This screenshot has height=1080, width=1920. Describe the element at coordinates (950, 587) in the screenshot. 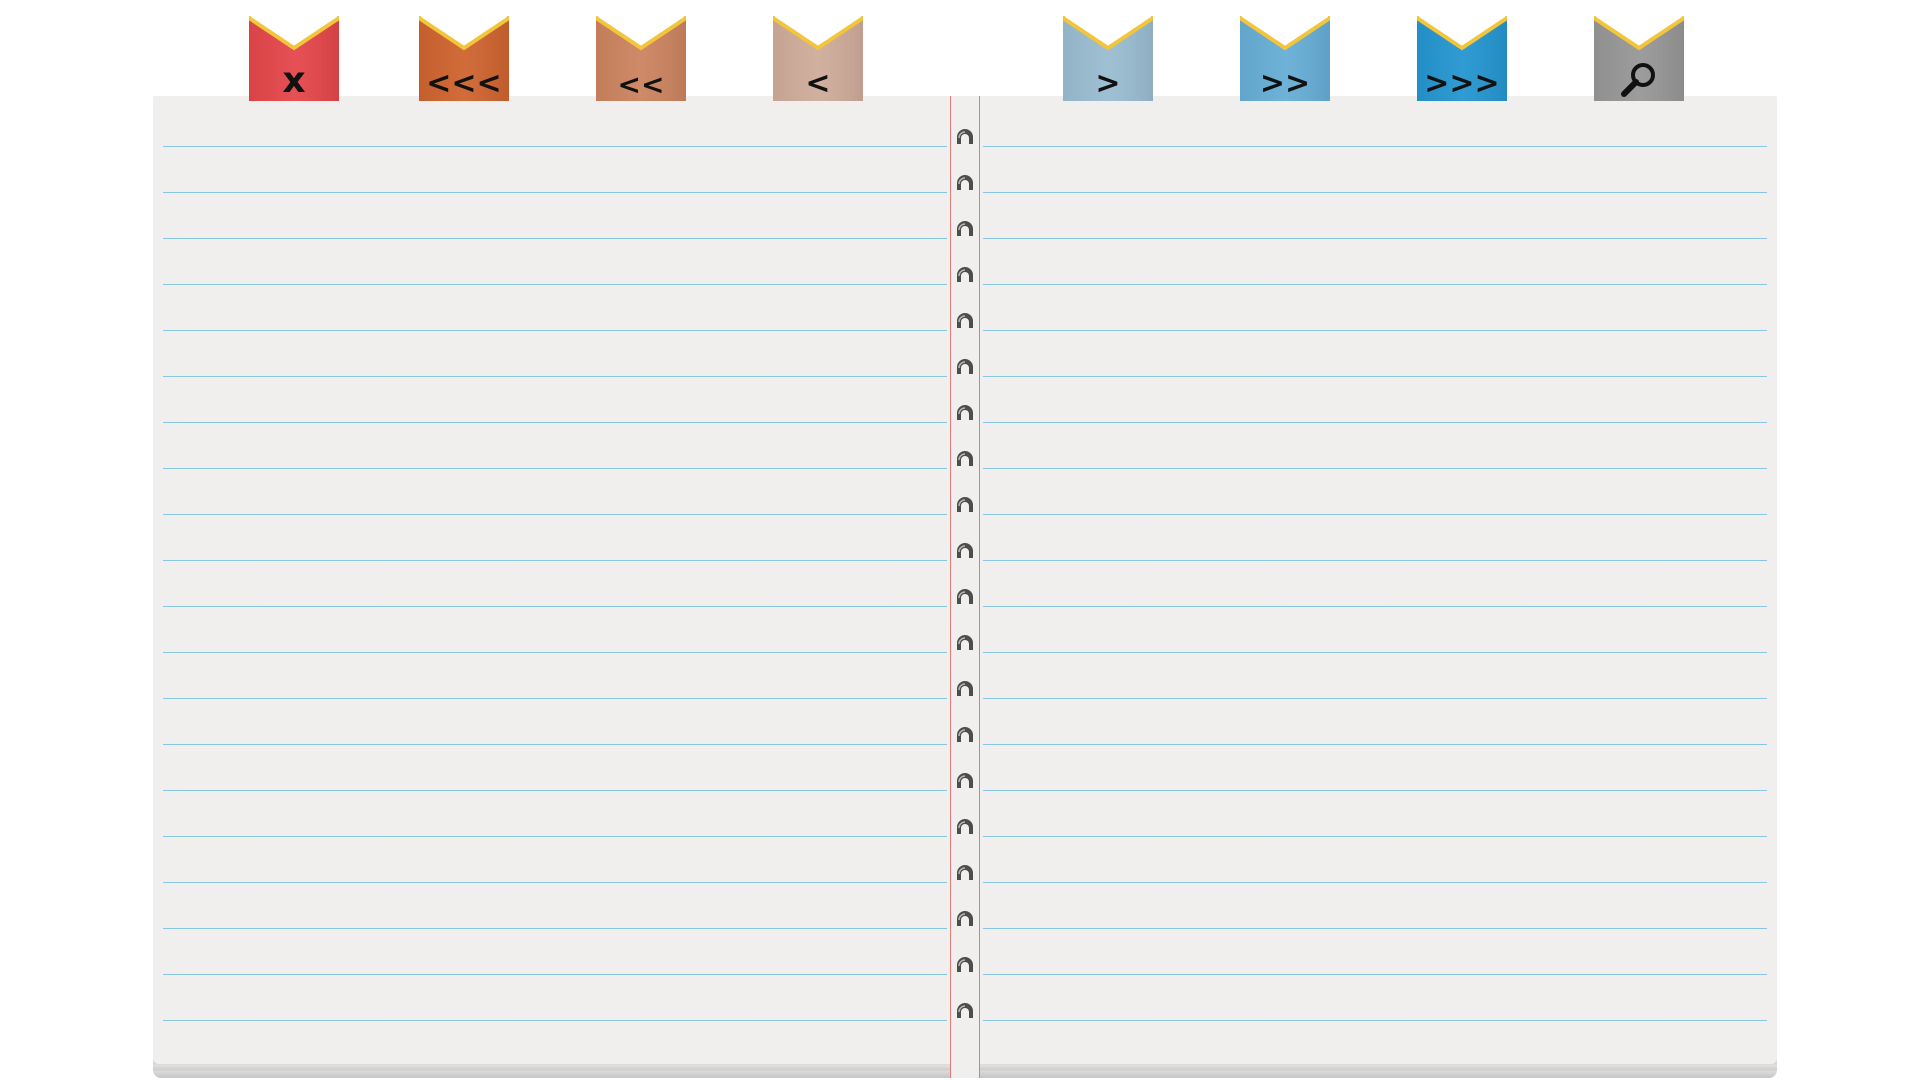

I see `spine-margin-line-left` at that location.